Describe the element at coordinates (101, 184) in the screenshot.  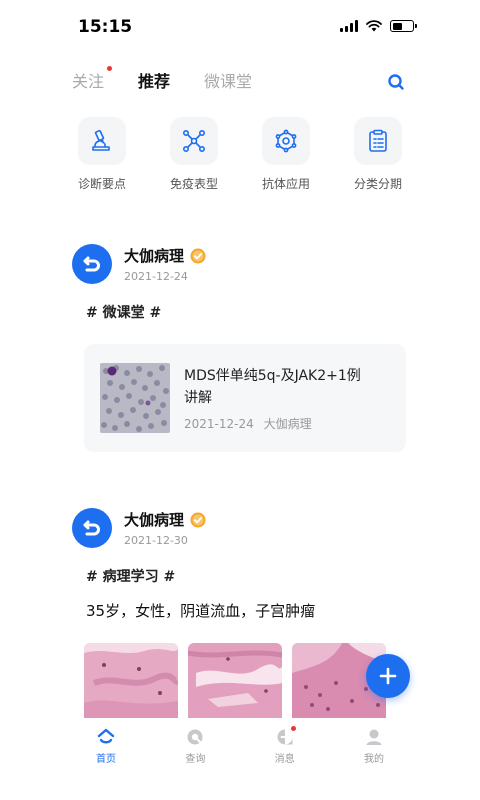
I see `category-diagnosis-label: 诊断要点` at that location.